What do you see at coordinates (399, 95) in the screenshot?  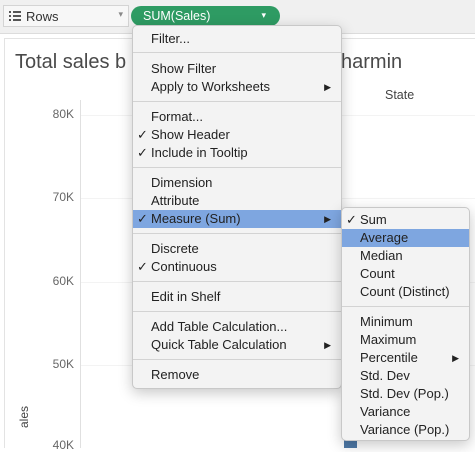 I see `column-header-state: State` at bounding box center [399, 95].